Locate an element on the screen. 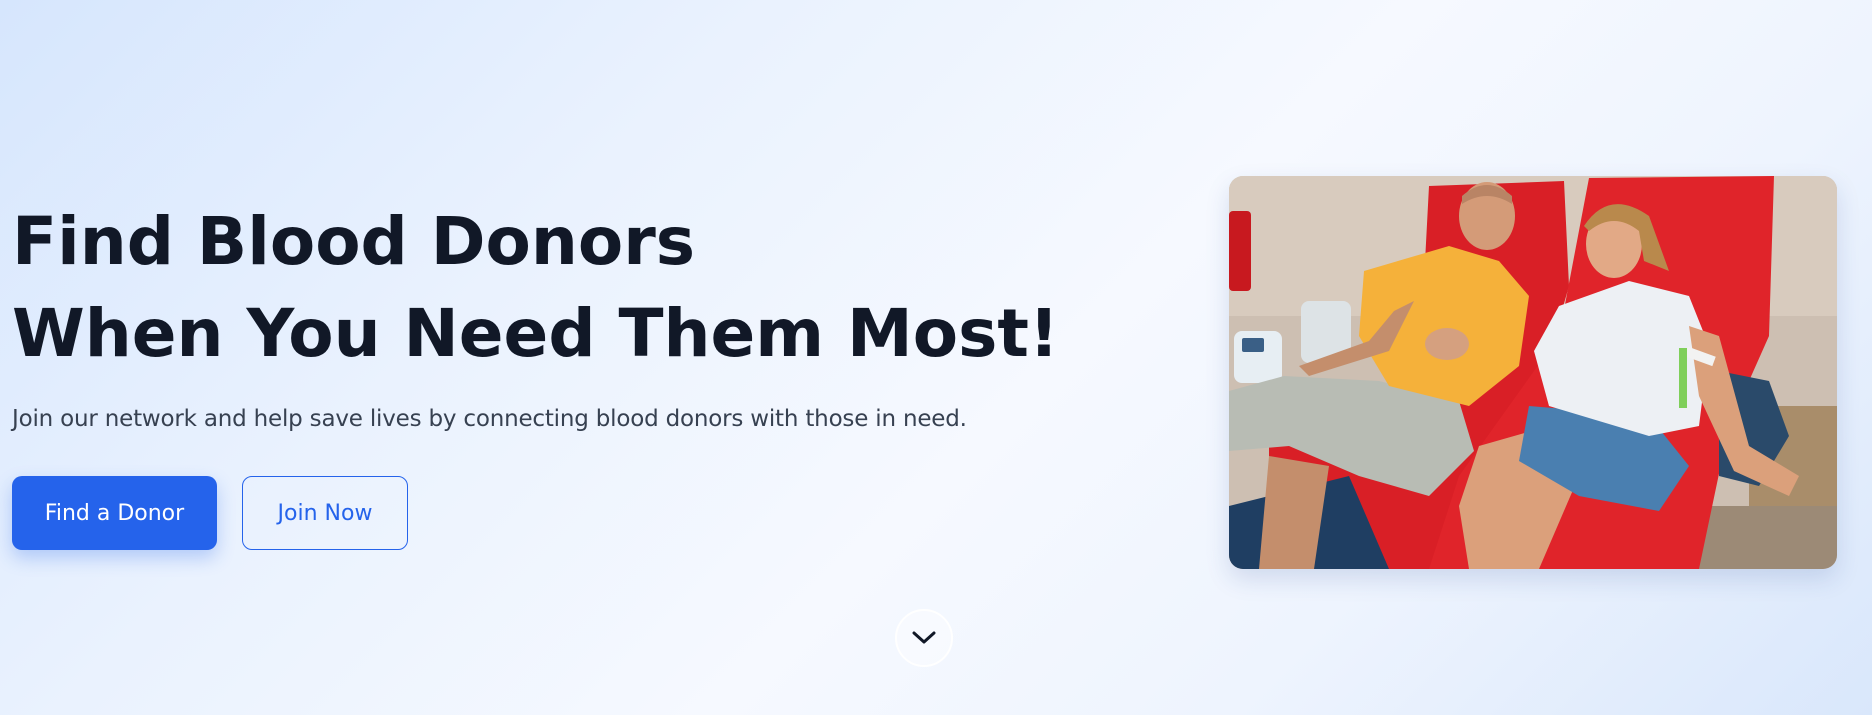 The width and height of the screenshot is (1872, 715). scroll-down-button is located at coordinates (924, 638).